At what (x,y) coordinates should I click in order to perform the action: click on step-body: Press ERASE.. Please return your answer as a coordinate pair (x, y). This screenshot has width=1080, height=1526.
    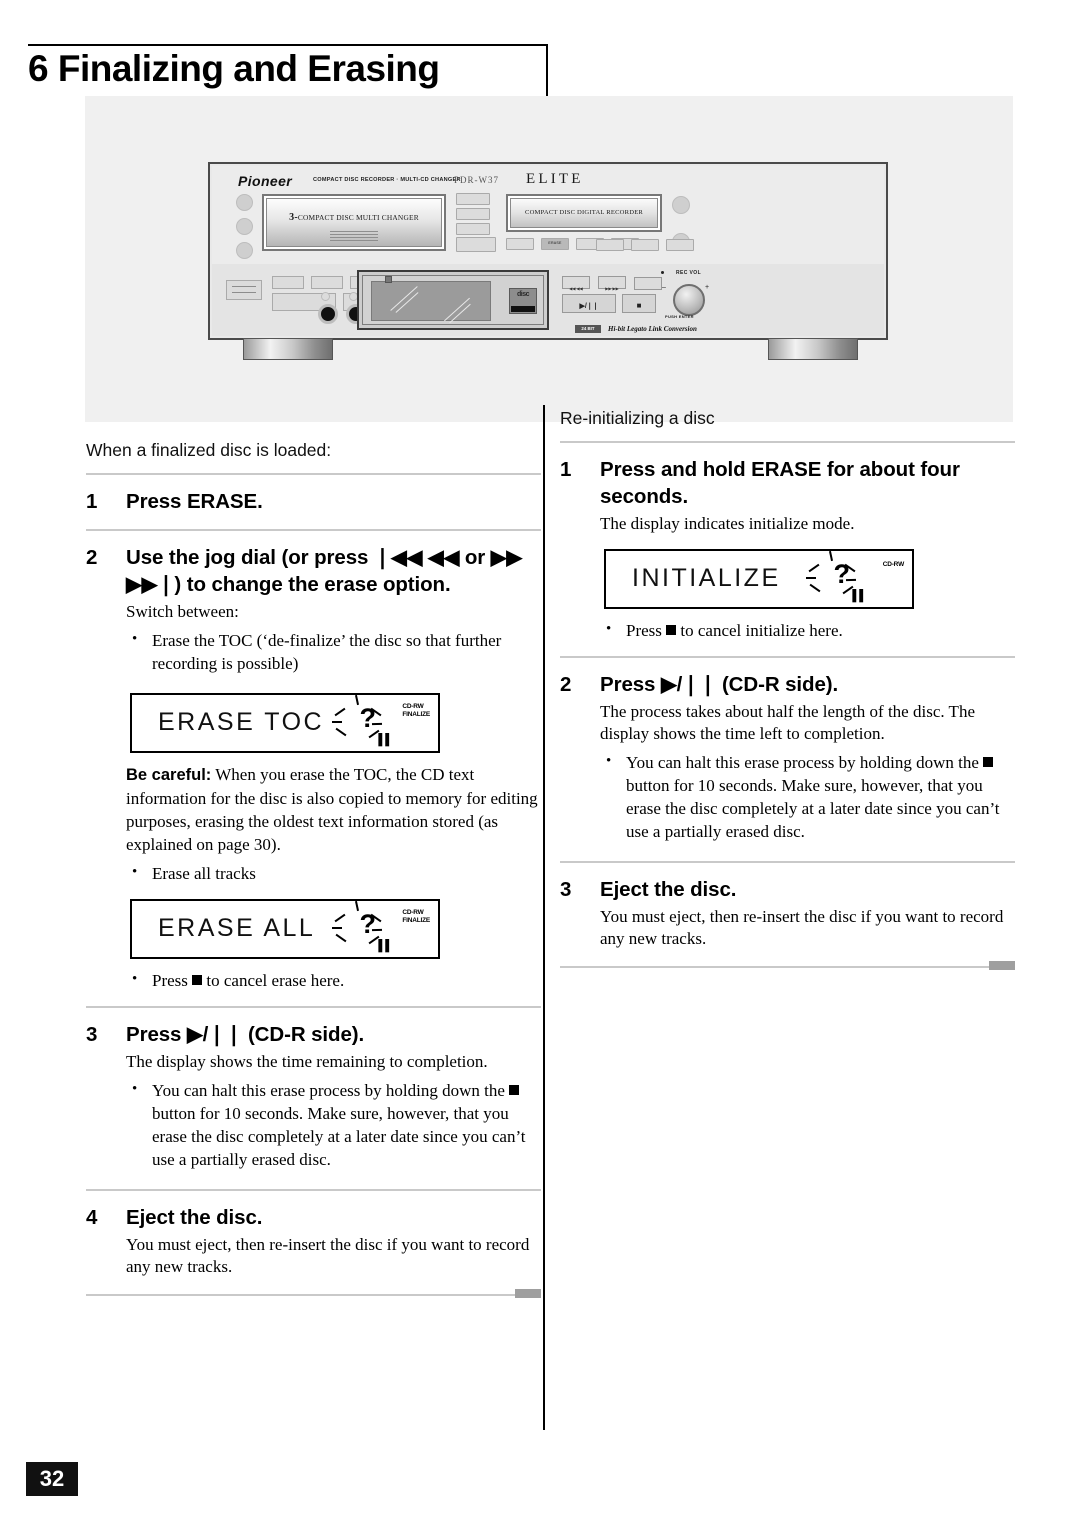
    Looking at the image, I should click on (333, 501).